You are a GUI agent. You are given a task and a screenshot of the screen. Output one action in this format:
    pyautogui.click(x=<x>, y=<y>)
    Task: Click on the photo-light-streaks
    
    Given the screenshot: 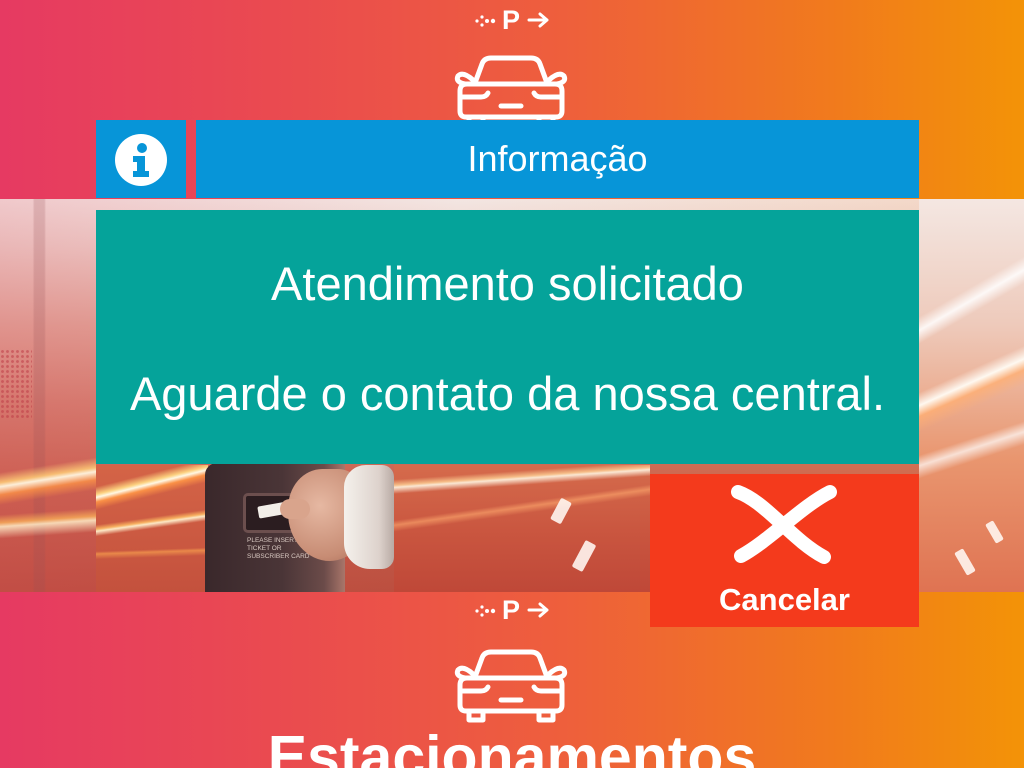 What is the action you would take?
    pyautogui.click(x=152, y=528)
    